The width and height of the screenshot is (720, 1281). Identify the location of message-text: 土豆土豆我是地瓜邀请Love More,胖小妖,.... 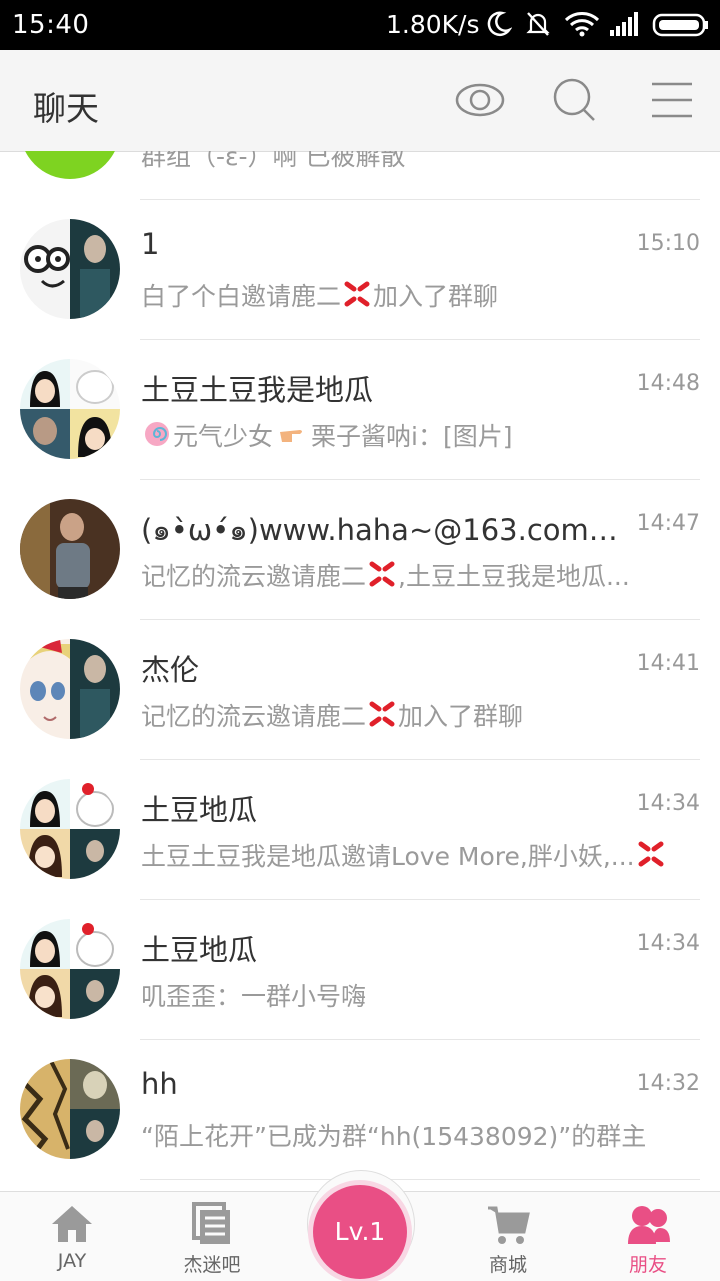
(388, 856).